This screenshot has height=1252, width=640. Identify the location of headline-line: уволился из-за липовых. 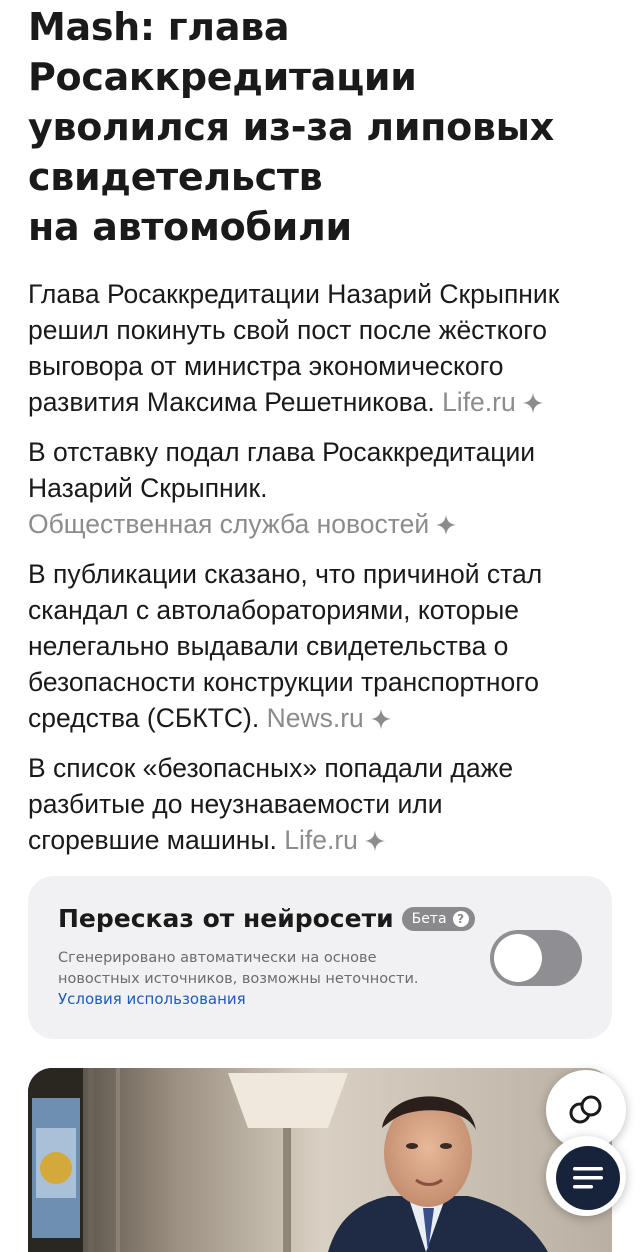
(291, 127).